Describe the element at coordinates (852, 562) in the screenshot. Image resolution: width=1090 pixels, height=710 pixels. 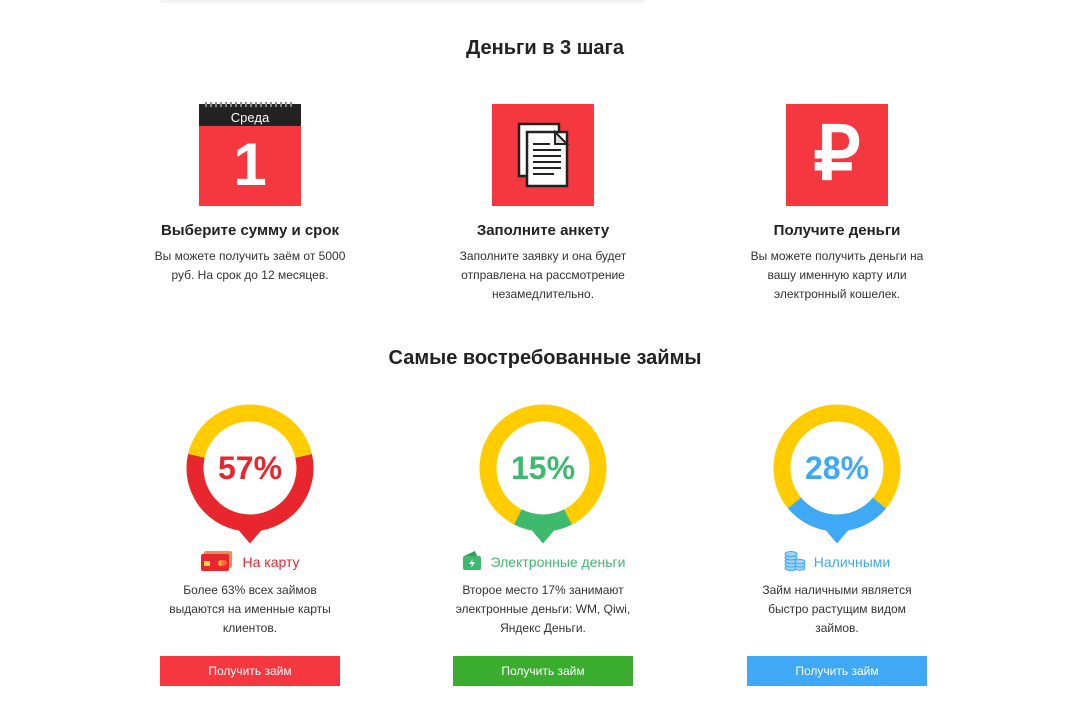
I see `card-label: Наличными` at that location.